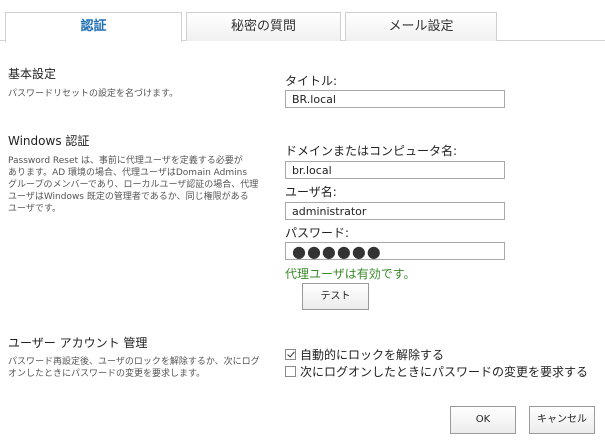 Image resolution: width=605 pixels, height=442 pixels. I want to click on require-password-change-option: 次にログオンしたときにパスワードの変更を要求する, so click(437, 371).